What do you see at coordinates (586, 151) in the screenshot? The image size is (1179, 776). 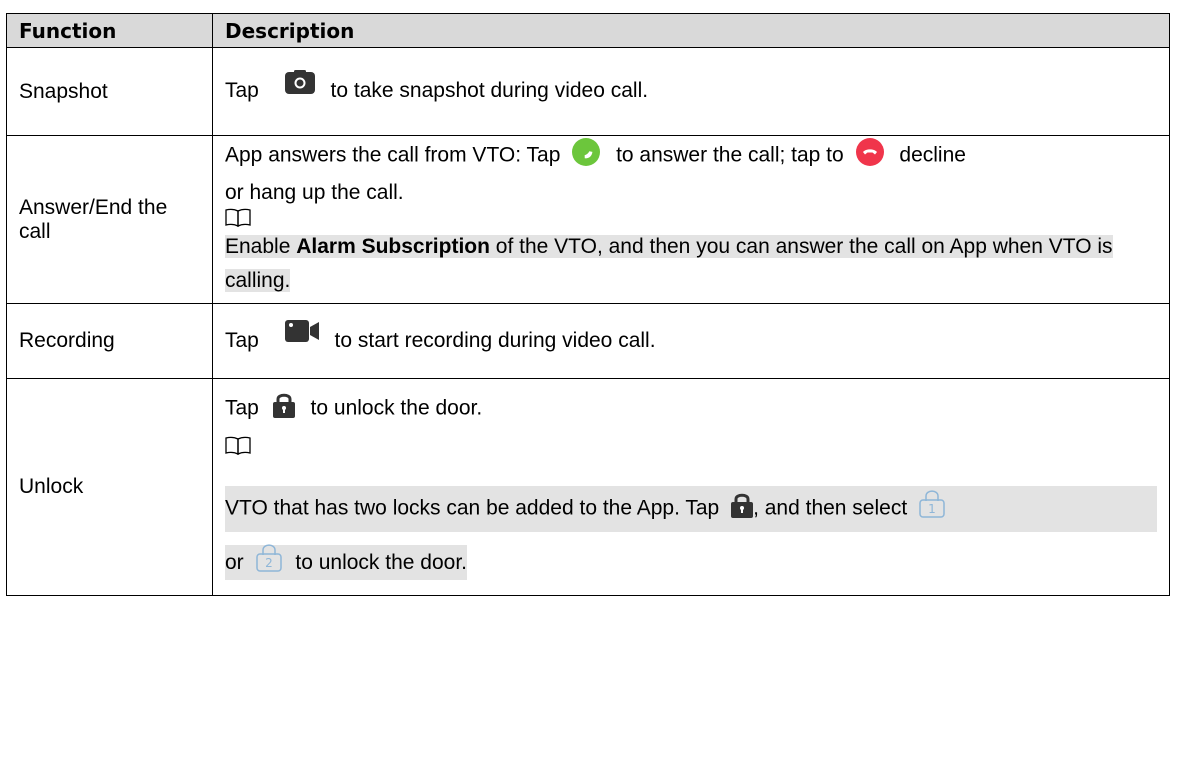 I see `answer-call-icon` at bounding box center [586, 151].